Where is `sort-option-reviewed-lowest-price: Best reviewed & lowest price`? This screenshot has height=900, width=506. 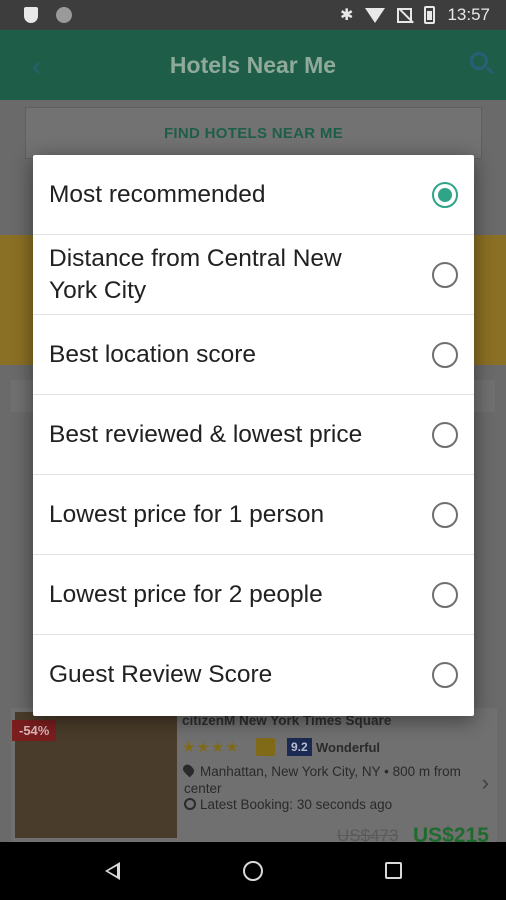 sort-option-reviewed-lowest-price: Best reviewed & lowest price is located at coordinates (253, 435).